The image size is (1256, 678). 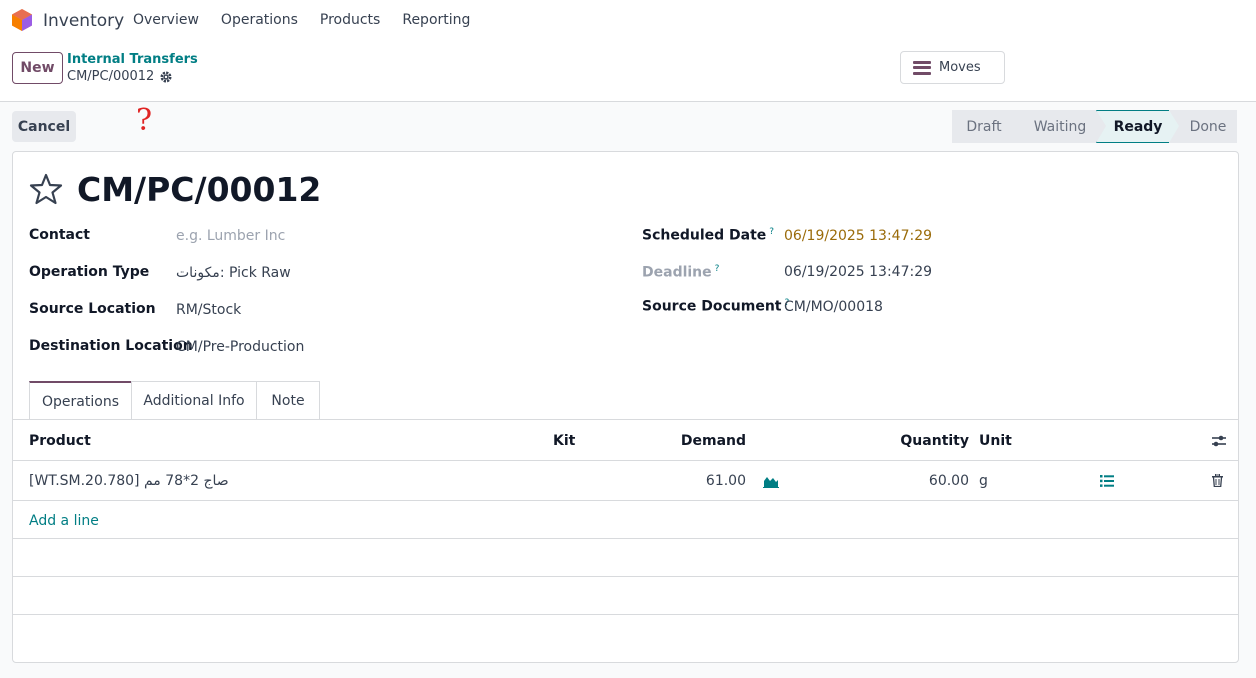 What do you see at coordinates (934, 441) in the screenshot?
I see `col-quantity: Quantity` at bounding box center [934, 441].